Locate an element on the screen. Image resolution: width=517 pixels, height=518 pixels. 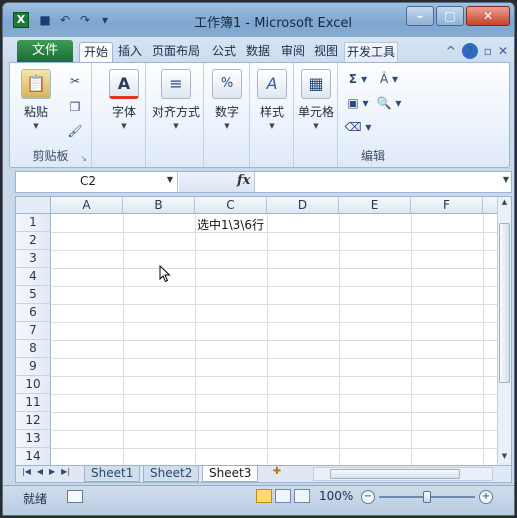
formula-controls: fx is located at coordinates (217, 182).